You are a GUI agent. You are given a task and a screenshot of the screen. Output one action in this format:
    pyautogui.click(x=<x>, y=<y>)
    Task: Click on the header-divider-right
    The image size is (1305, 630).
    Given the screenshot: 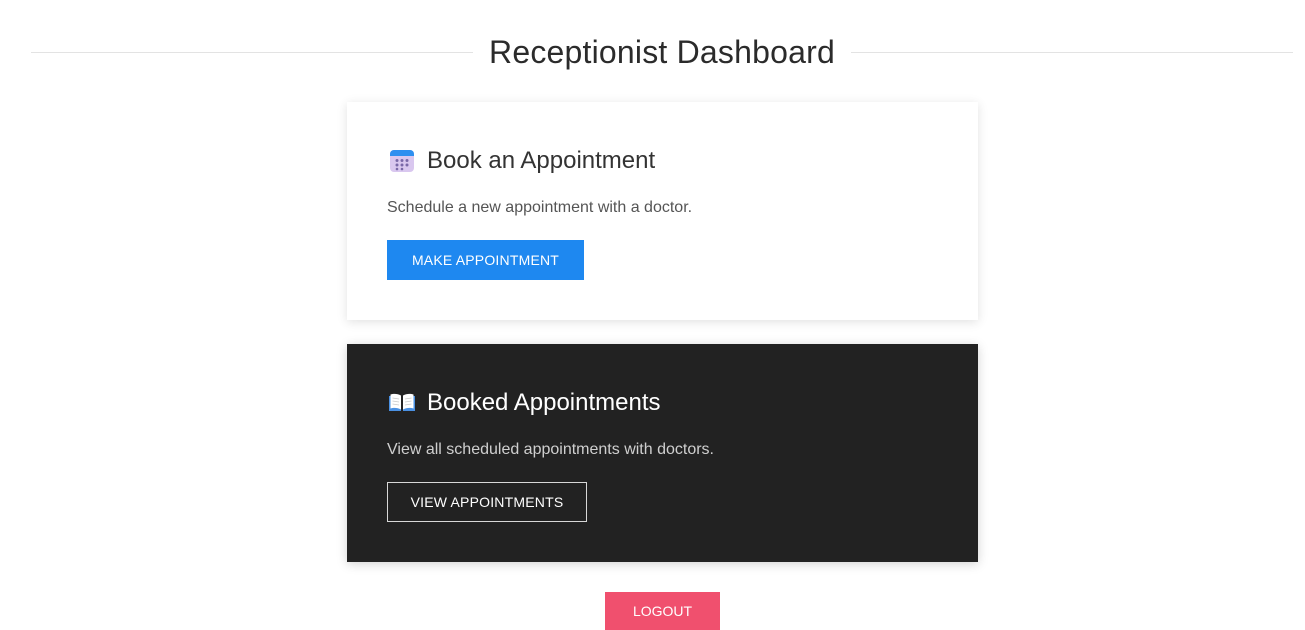 What is the action you would take?
    pyautogui.click(x=1071, y=52)
    